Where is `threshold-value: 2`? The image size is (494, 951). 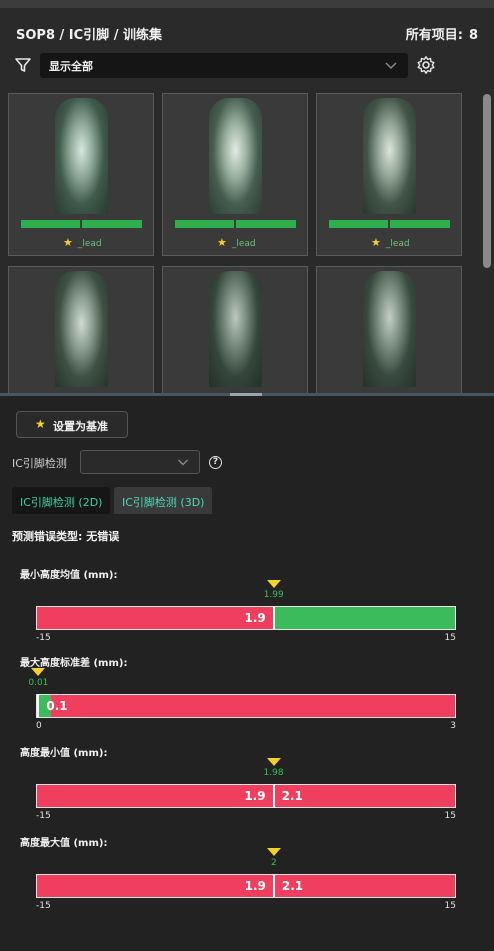
threshold-value: 2 is located at coordinates (273, 863).